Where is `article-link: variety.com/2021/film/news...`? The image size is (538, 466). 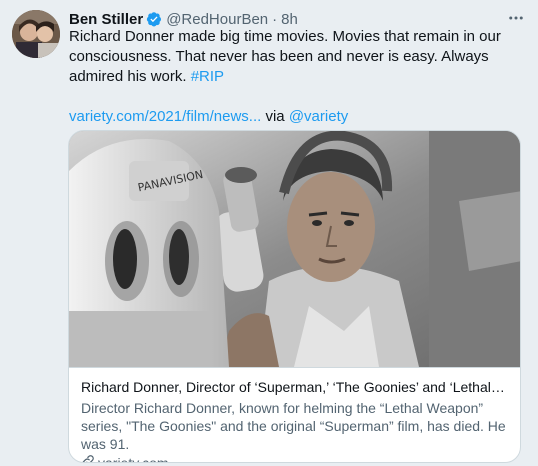 article-link: variety.com/2021/film/news... is located at coordinates (165, 116).